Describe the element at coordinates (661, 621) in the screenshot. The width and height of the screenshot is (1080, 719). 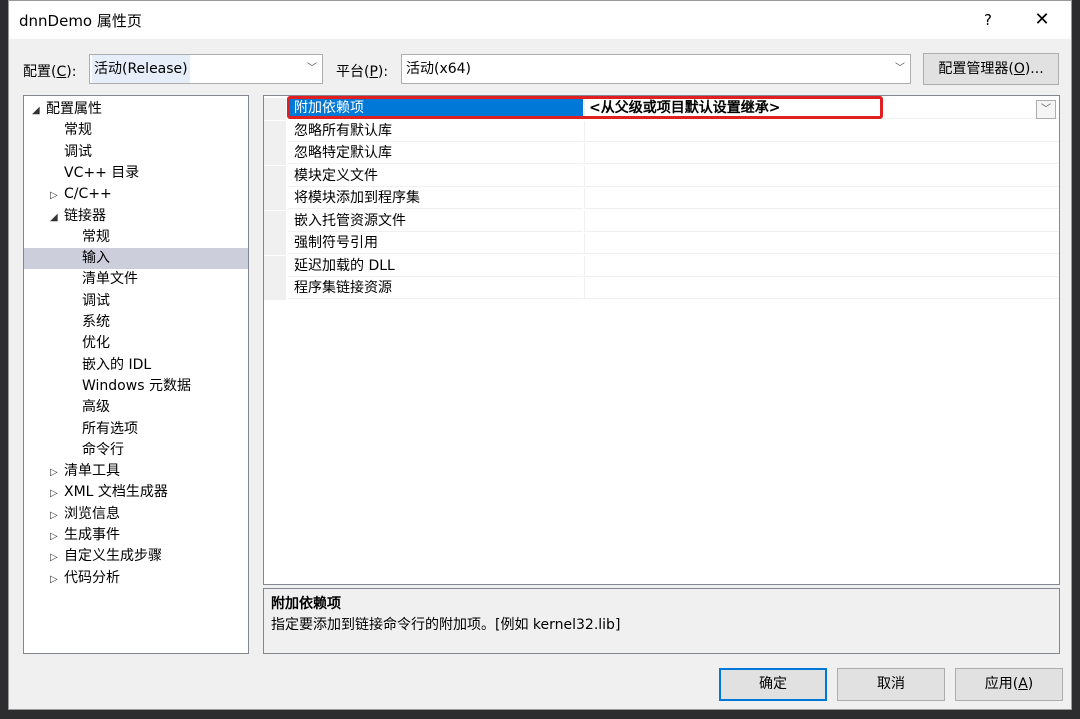
I see `description-panel: 附加依赖项 指定要添加到链接命令行的附加项。[例如 kernel32.lib]` at that location.